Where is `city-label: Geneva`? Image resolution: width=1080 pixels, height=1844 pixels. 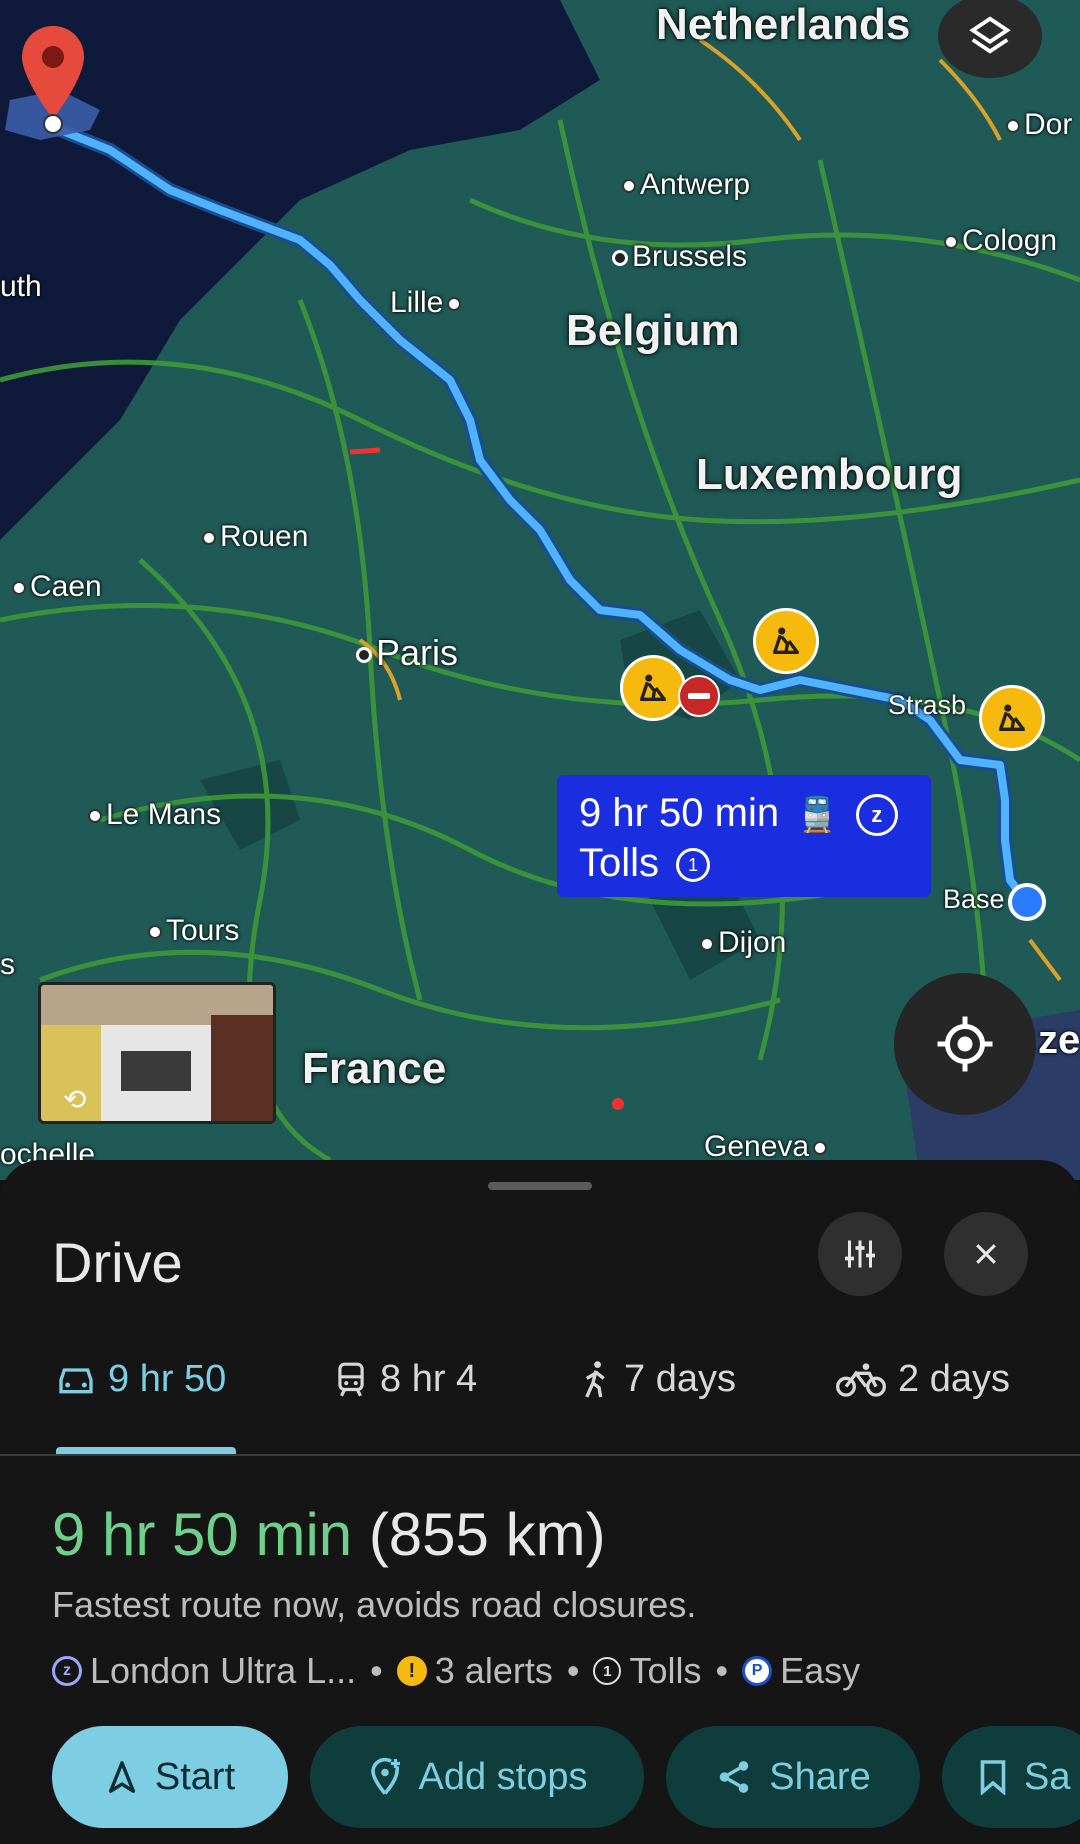 city-label: Geneva is located at coordinates (767, 1147).